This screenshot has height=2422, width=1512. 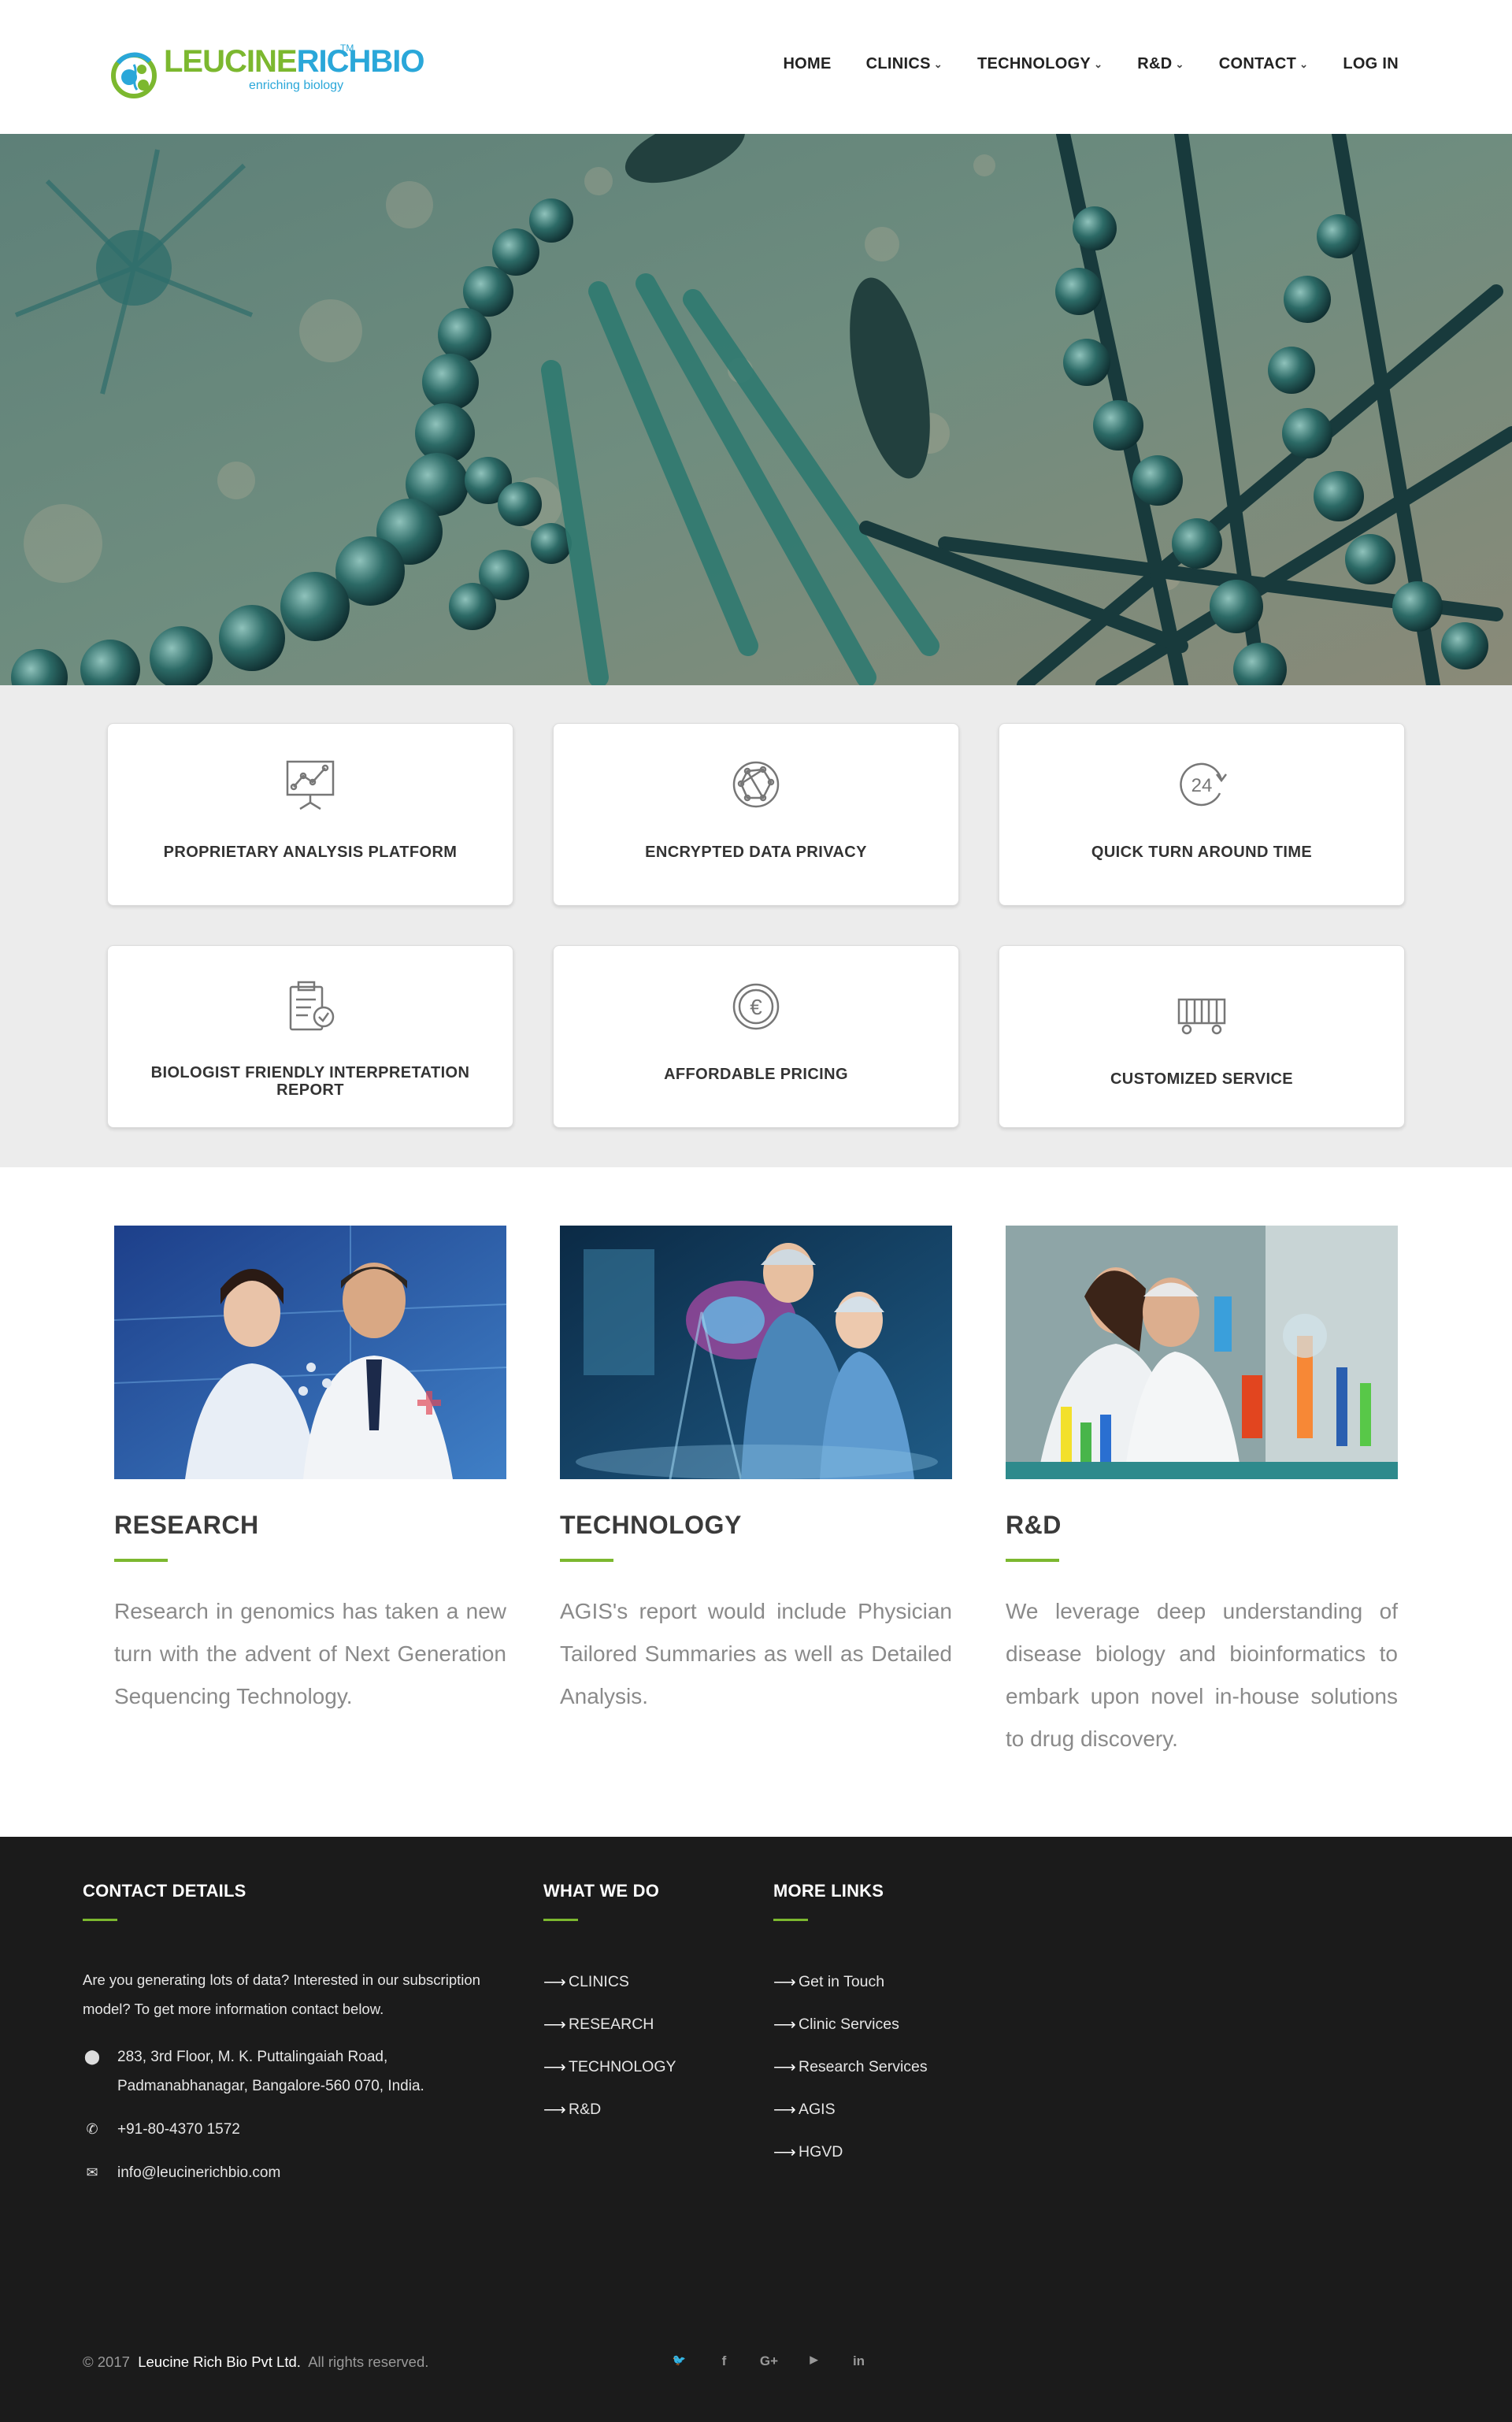 What do you see at coordinates (294, 61) in the screenshot?
I see `brand-wordmark: LEUCINERICHBIO` at bounding box center [294, 61].